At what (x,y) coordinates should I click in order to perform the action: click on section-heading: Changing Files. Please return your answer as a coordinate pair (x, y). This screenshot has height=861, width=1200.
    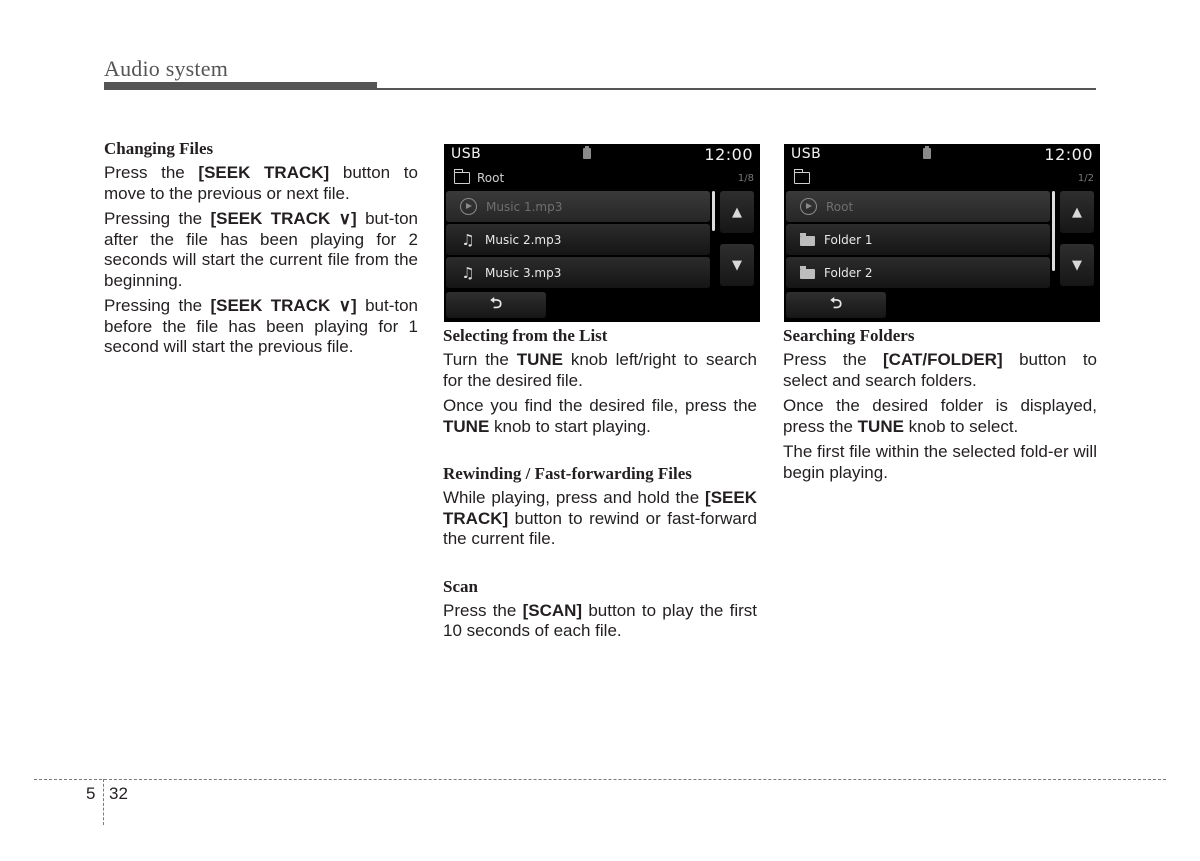
    Looking at the image, I should click on (159, 148).